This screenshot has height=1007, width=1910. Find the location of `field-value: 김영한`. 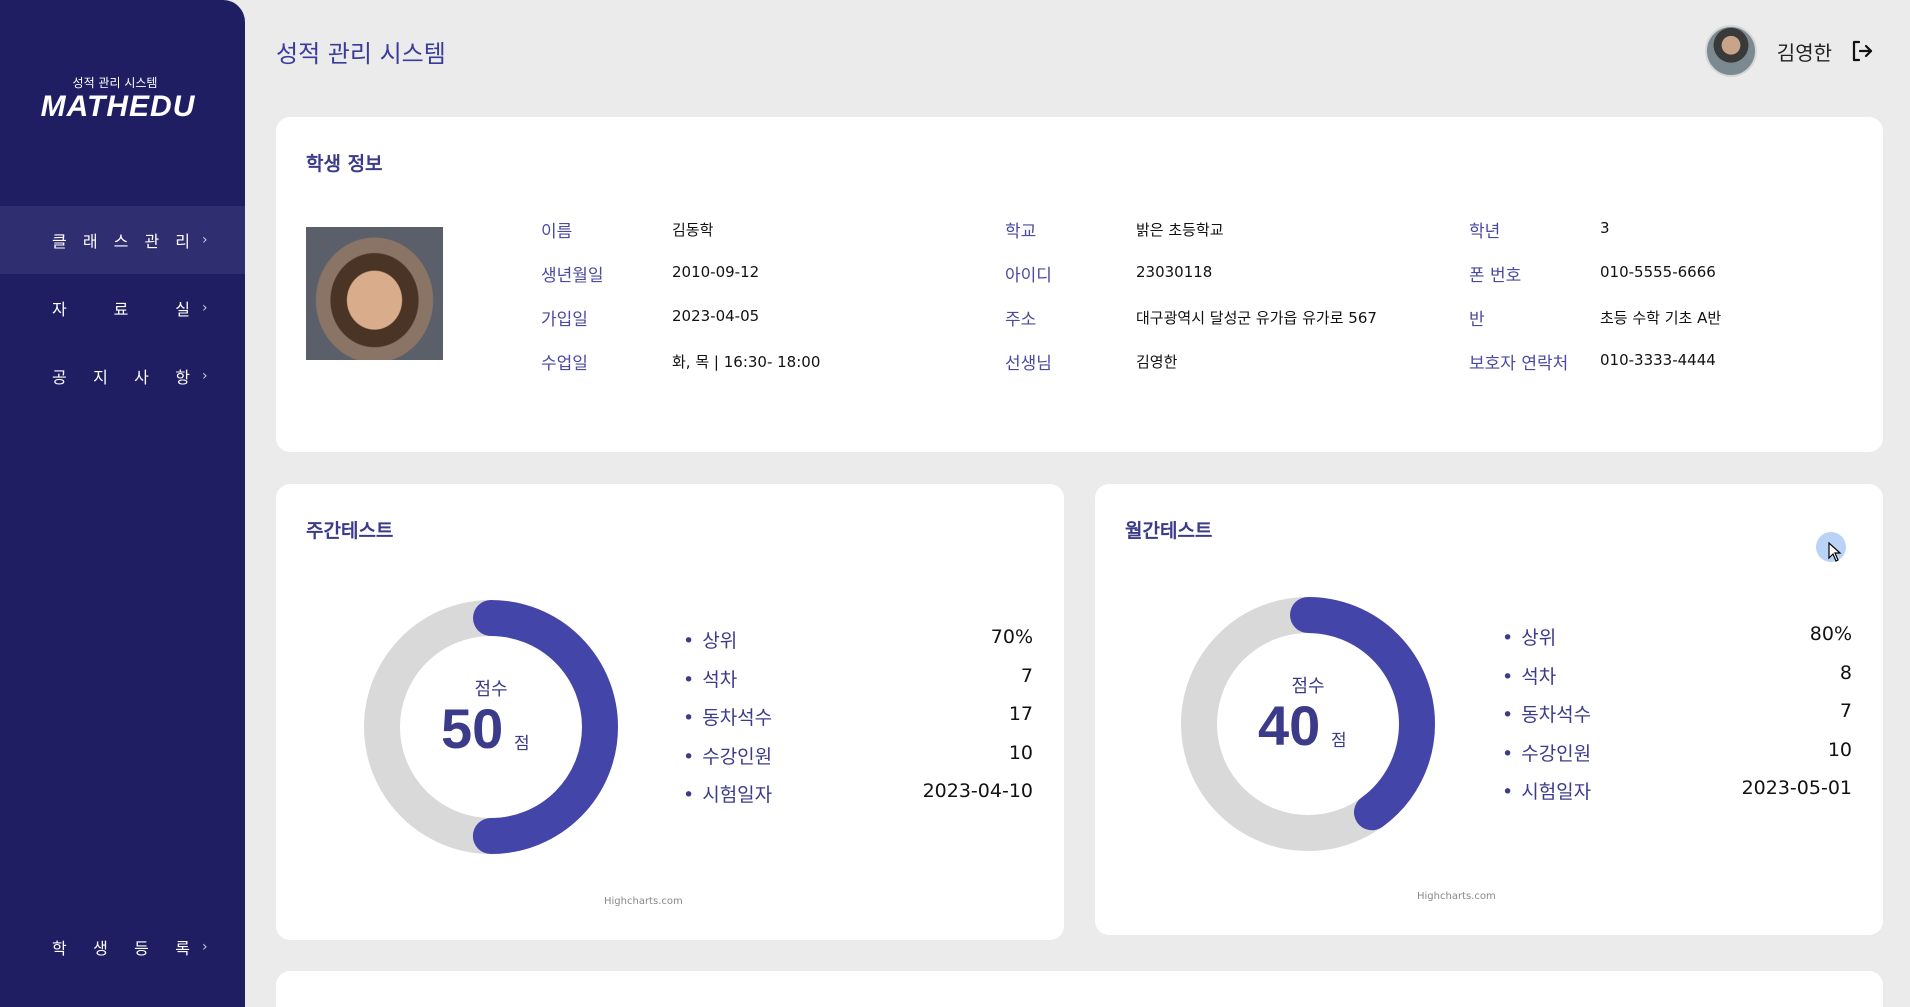

field-value: 김영한 is located at coordinates (1157, 362).